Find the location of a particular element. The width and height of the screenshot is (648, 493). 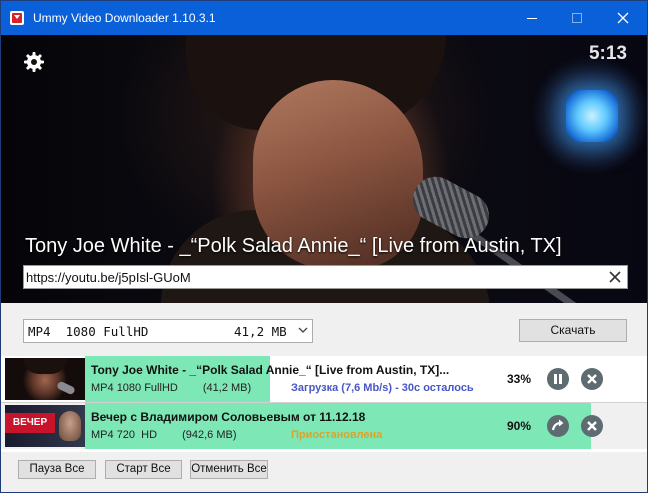

maximize-icon is located at coordinates (577, 18).